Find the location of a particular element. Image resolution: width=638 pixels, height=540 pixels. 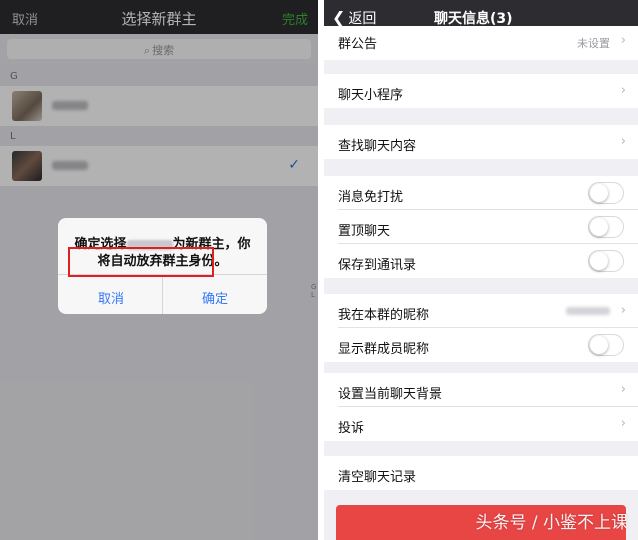

row-save-contacts: 保存到通讯录 is located at coordinates (481, 261).